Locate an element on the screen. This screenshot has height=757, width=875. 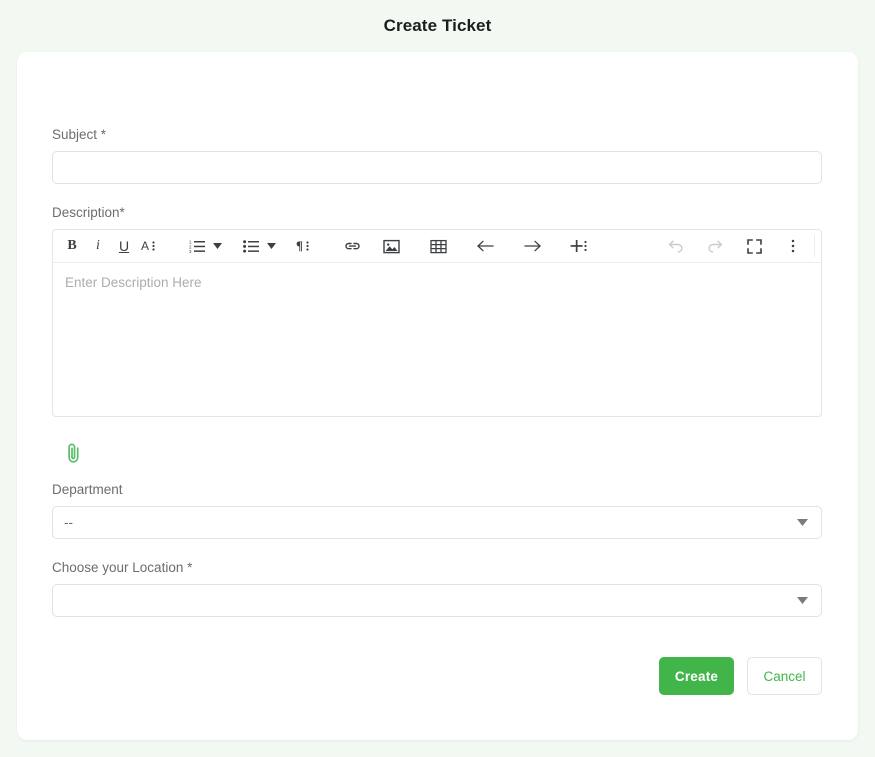
redo-icon is located at coordinates (715, 246).